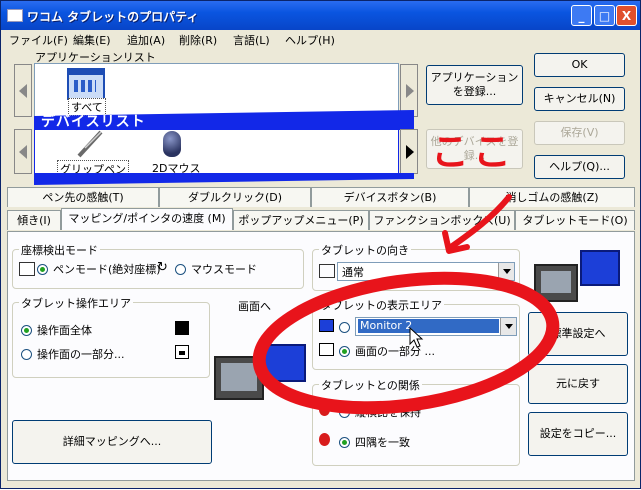 Image resolution: width=641 pixels, height=490 pixels. What do you see at coordinates (147, 219) in the screenshot?
I see `tab-mapping: マッピング/ポインタの速度 (M)` at bounding box center [147, 219].